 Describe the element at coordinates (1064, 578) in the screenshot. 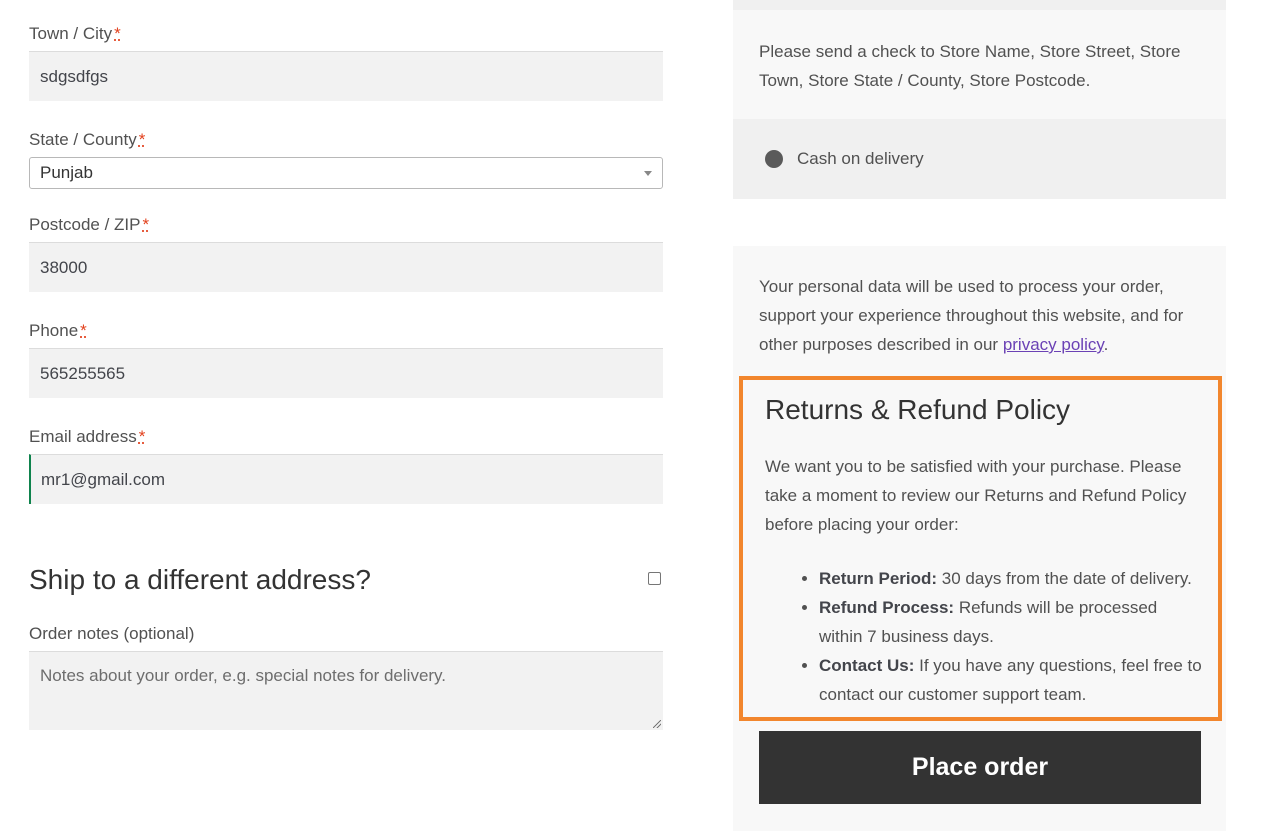

I see `policy-text: 30 days from the date of delivery.` at that location.